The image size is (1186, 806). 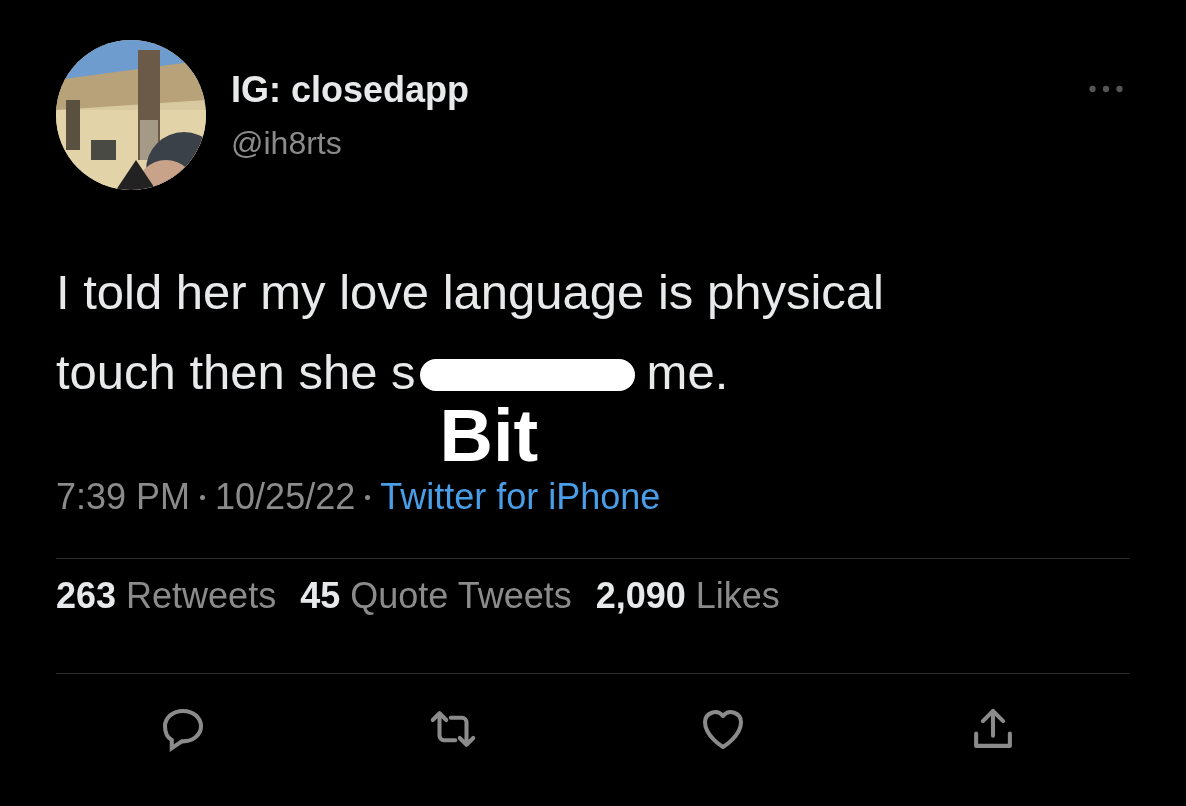 I want to click on stat-link: 263 Retweets, so click(x=166, y=604).